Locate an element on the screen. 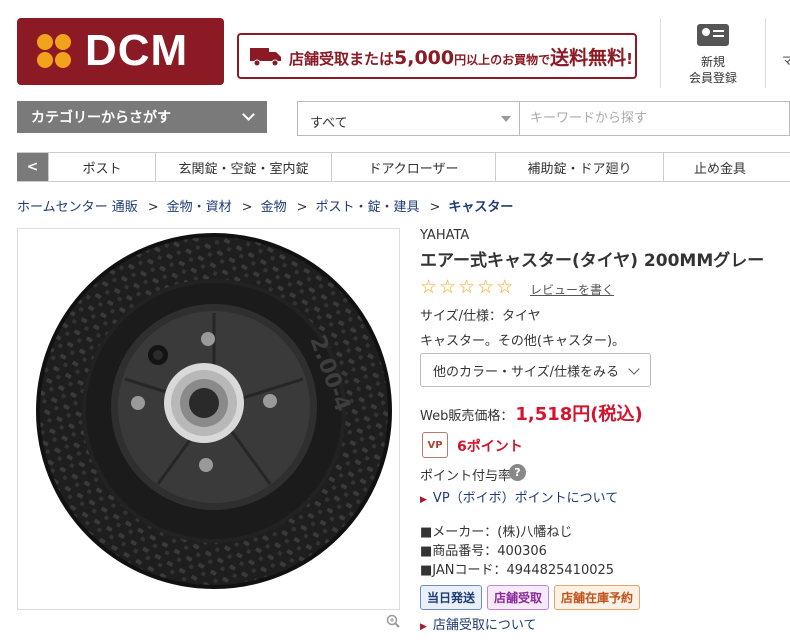 This screenshot has width=790, height=644. caret-down-icon is located at coordinates (506, 119).